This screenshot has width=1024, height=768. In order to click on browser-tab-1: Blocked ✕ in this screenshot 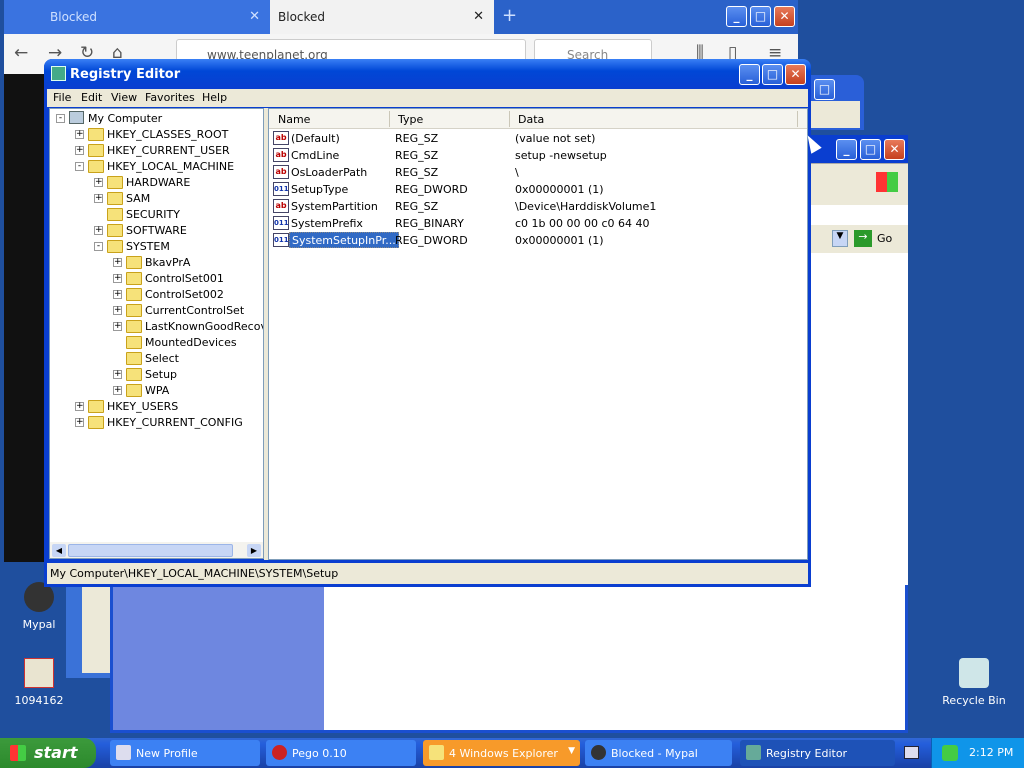, I will do `click(137, 17)`.